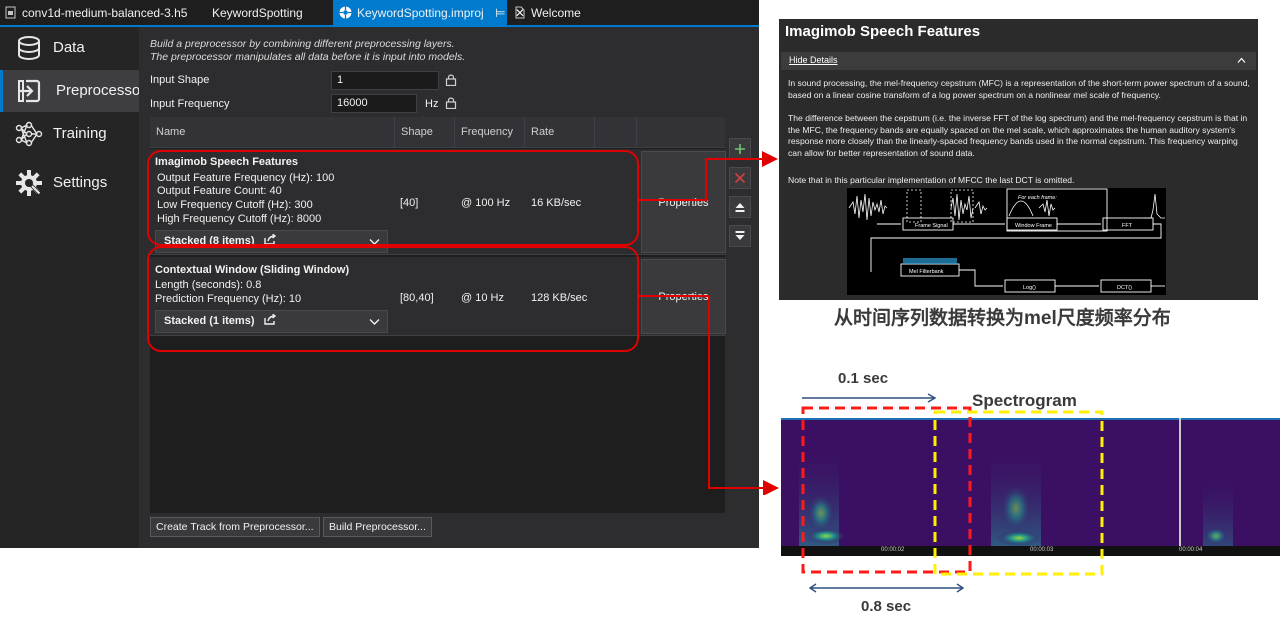  I want to click on log-label: Log(), so click(1029, 288).